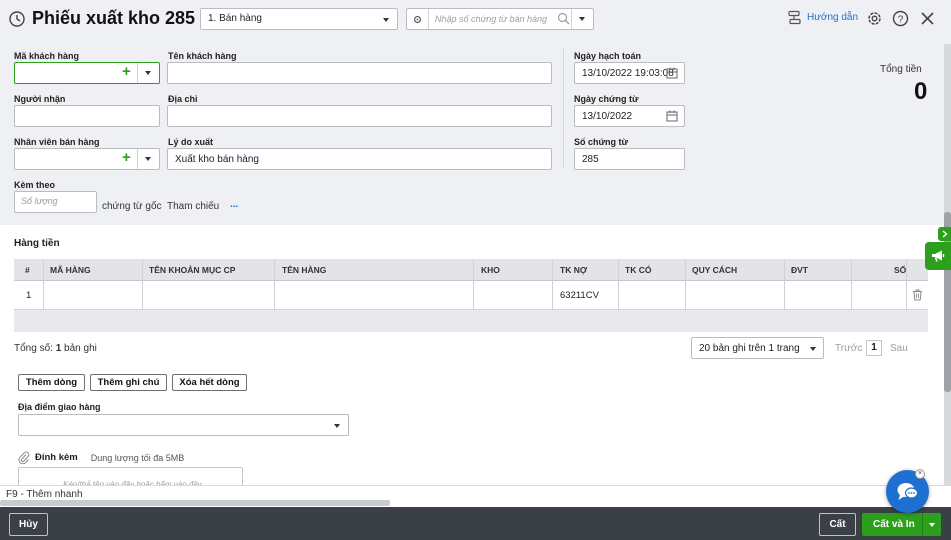  Describe the element at coordinates (195, 503) in the screenshot. I see `horizontal-scrollbar` at that location.